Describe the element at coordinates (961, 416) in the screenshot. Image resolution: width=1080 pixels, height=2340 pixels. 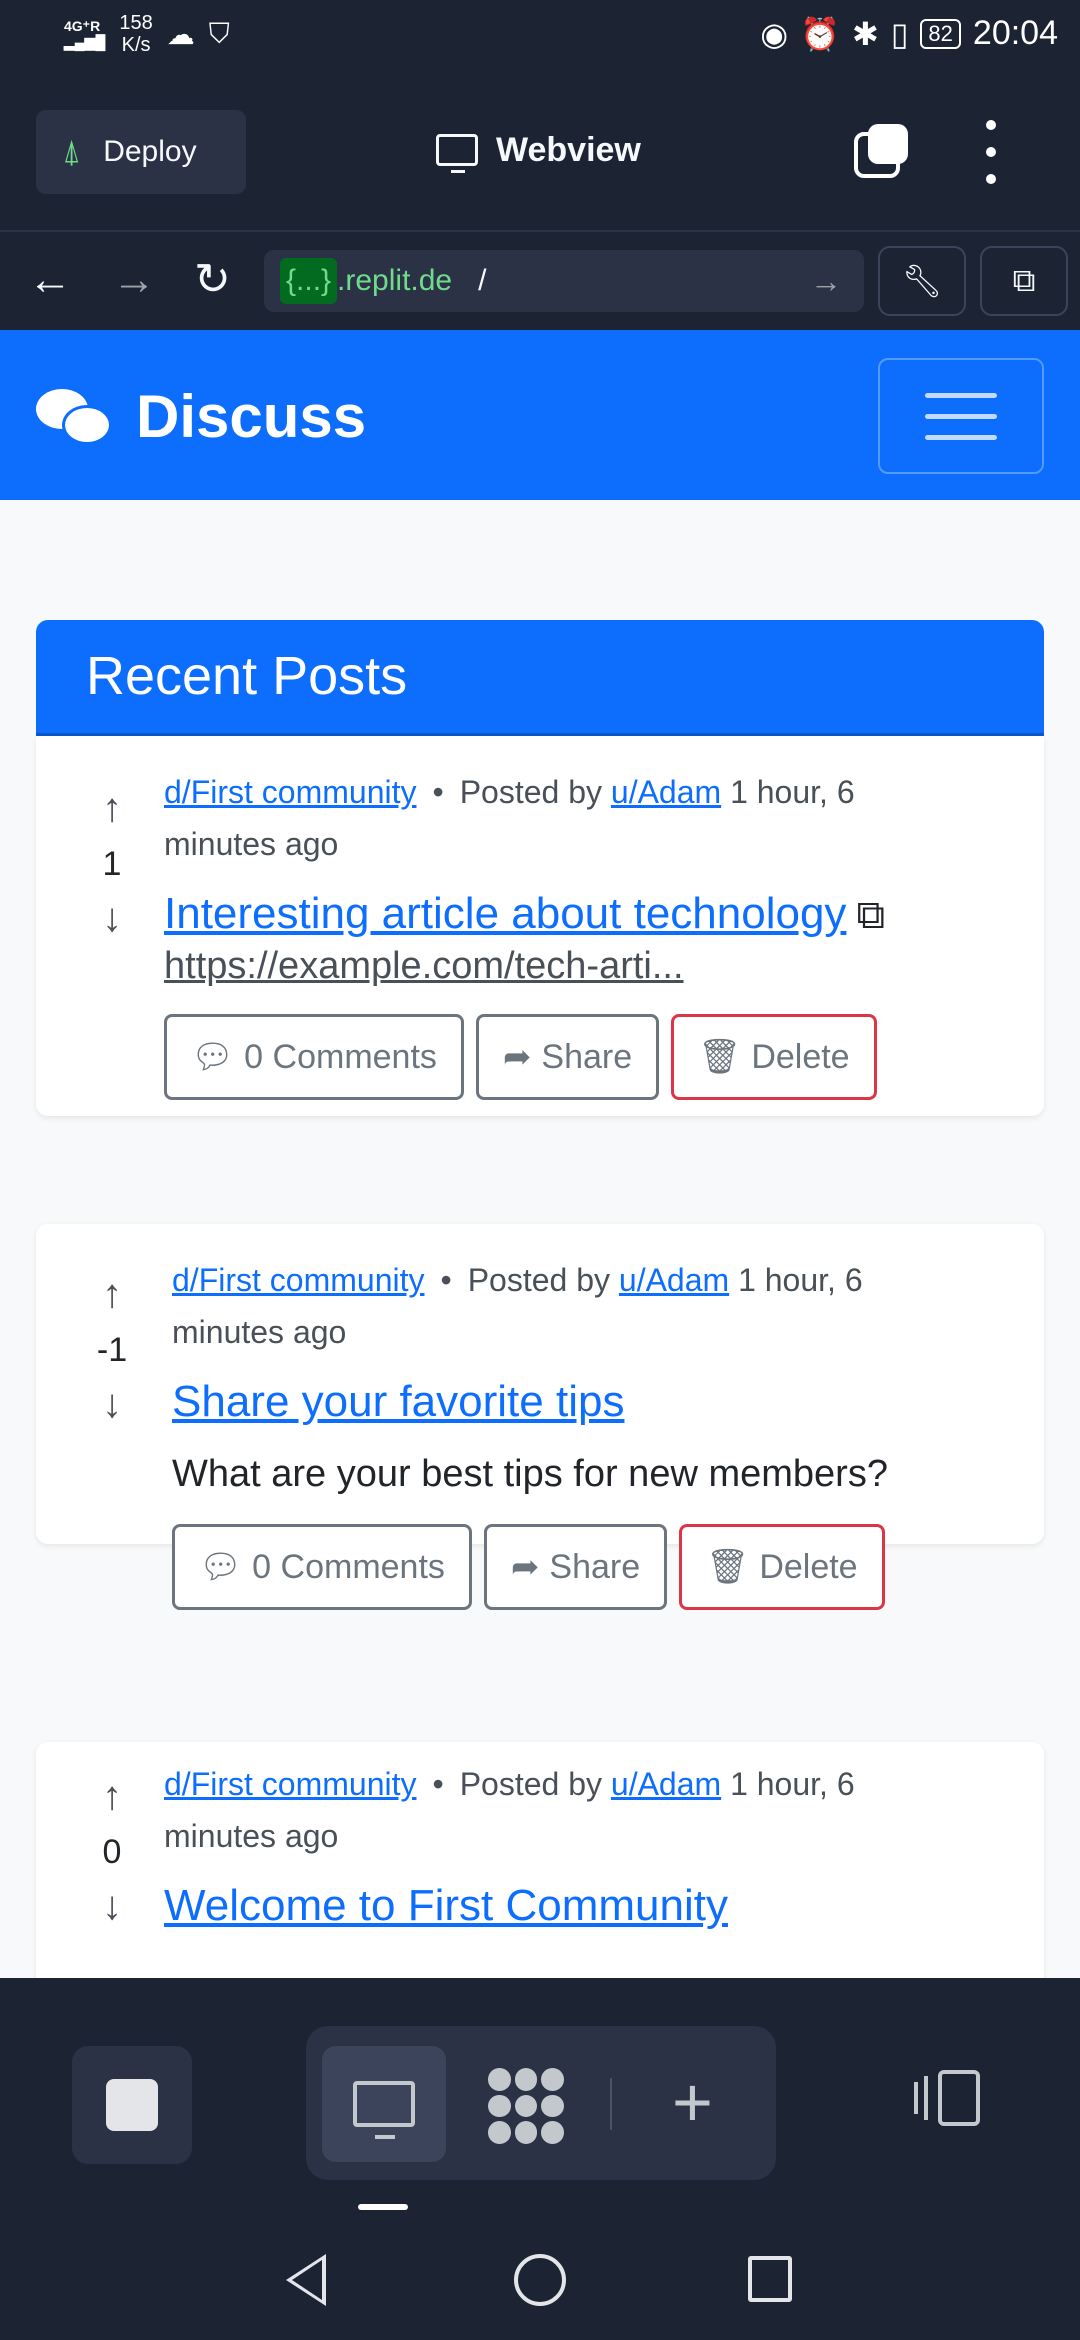
I see `hamburger-menu-button` at that location.